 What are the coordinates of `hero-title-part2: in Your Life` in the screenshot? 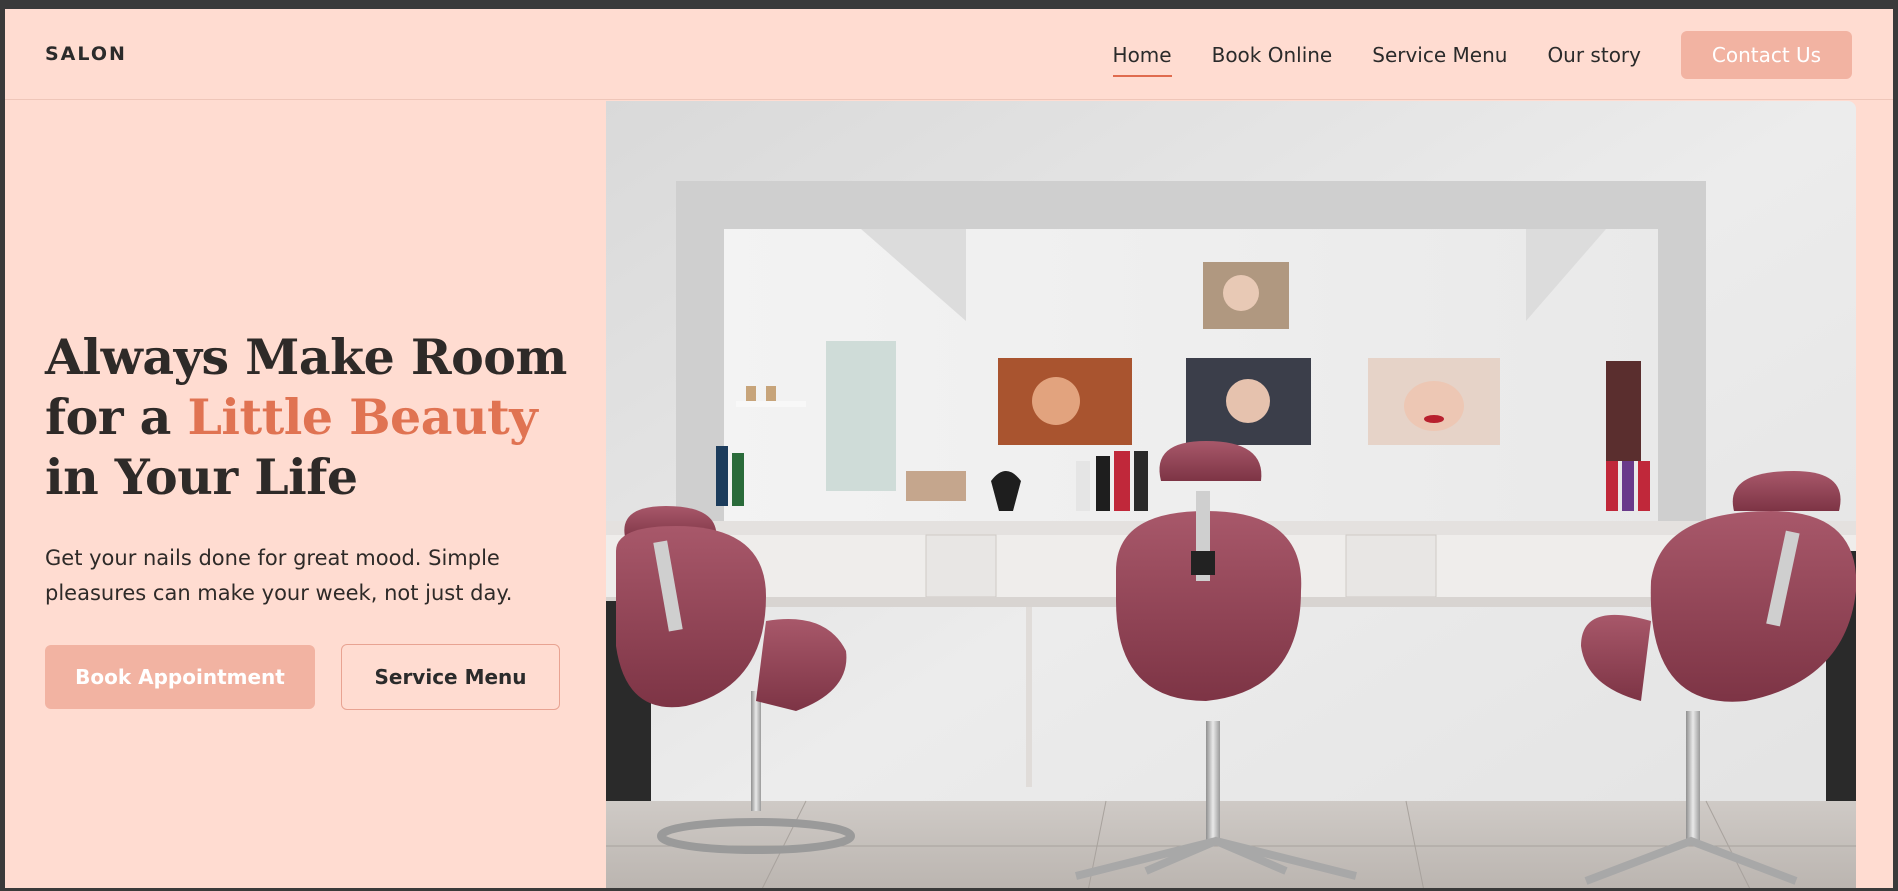 It's located at (201, 477).